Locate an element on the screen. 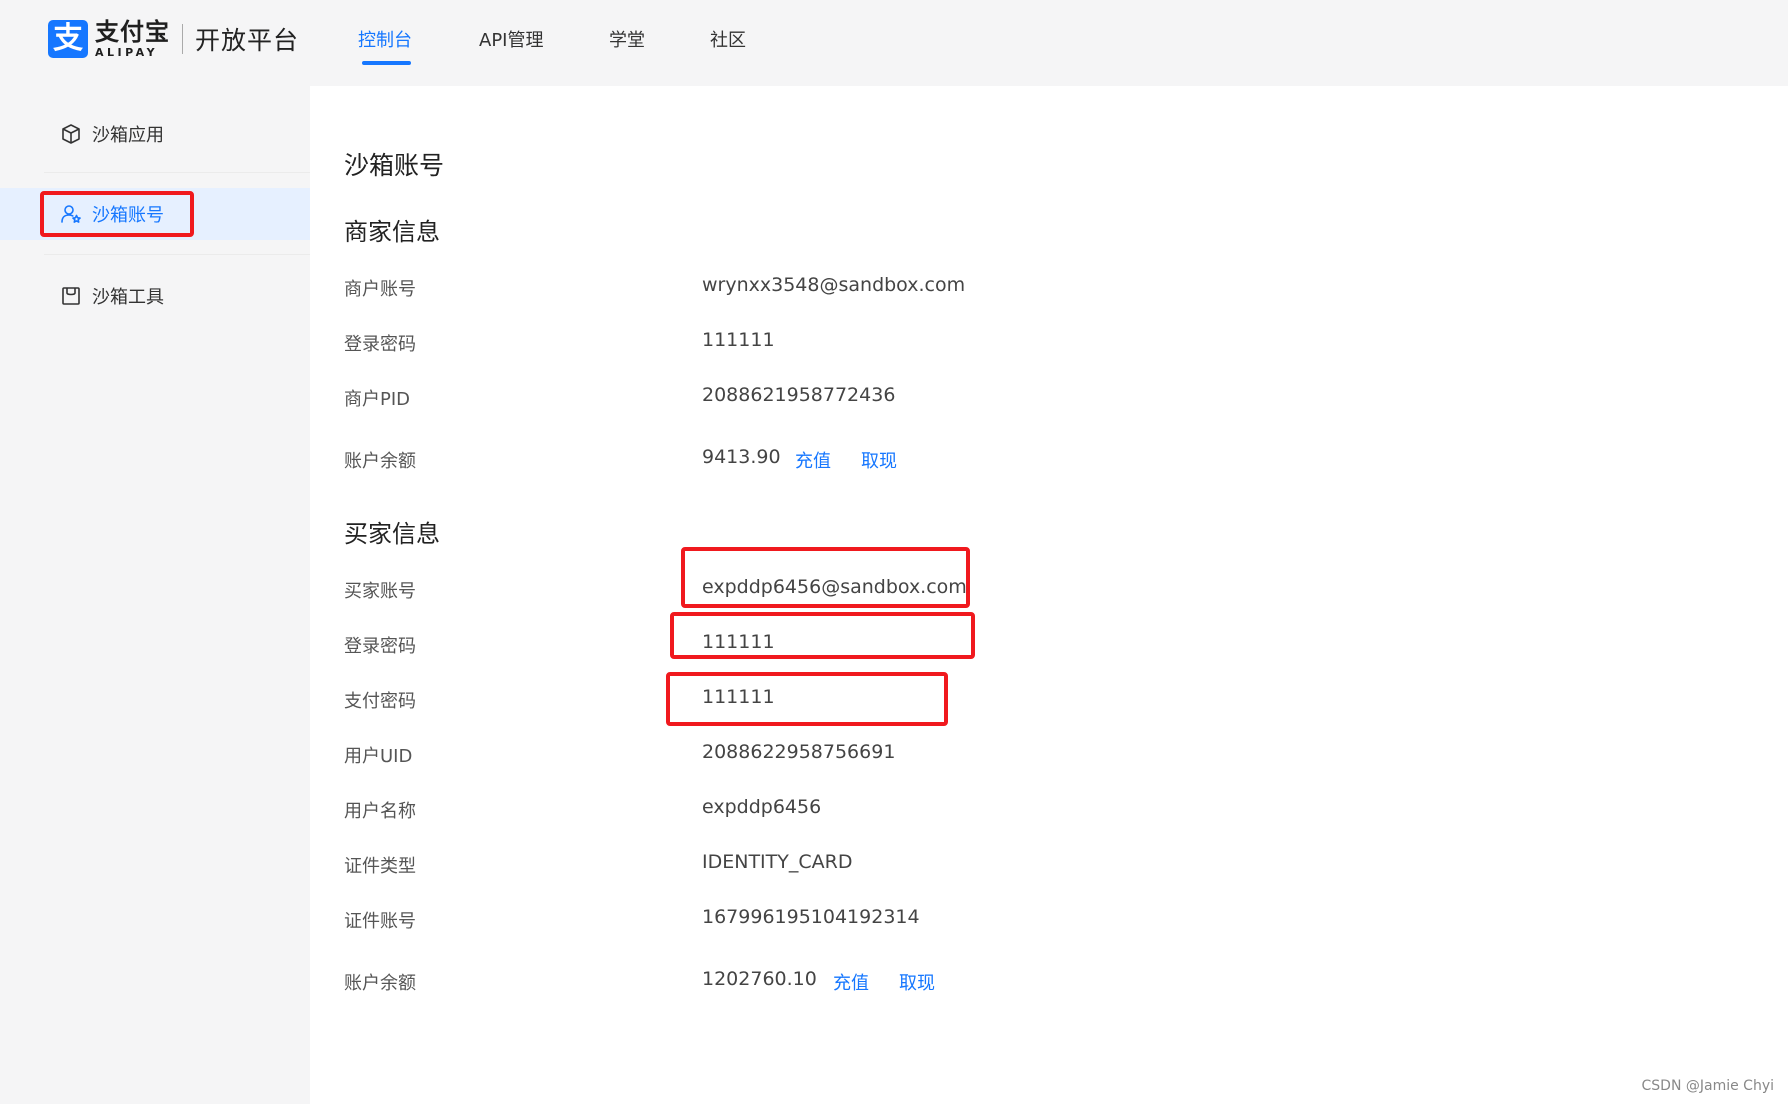 This screenshot has width=1788, height=1104. buyer-id-number-label: 证件账号 is located at coordinates (380, 921).